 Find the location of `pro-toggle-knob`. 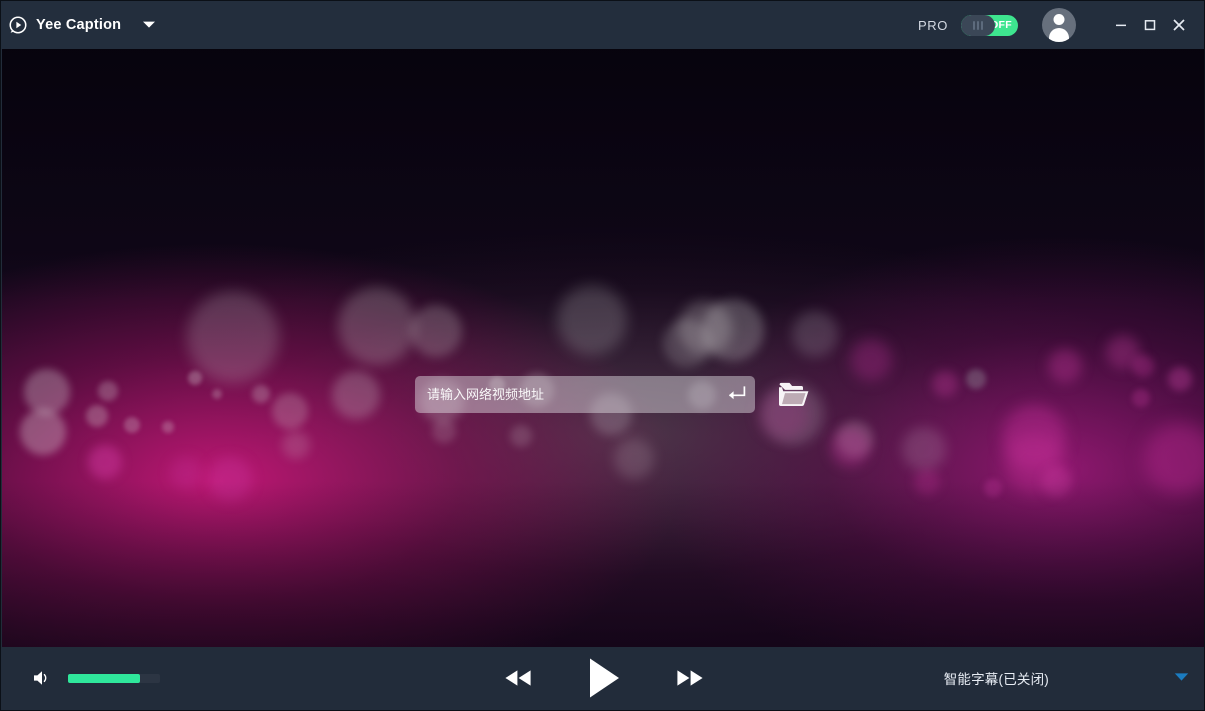

pro-toggle-knob is located at coordinates (978, 25).